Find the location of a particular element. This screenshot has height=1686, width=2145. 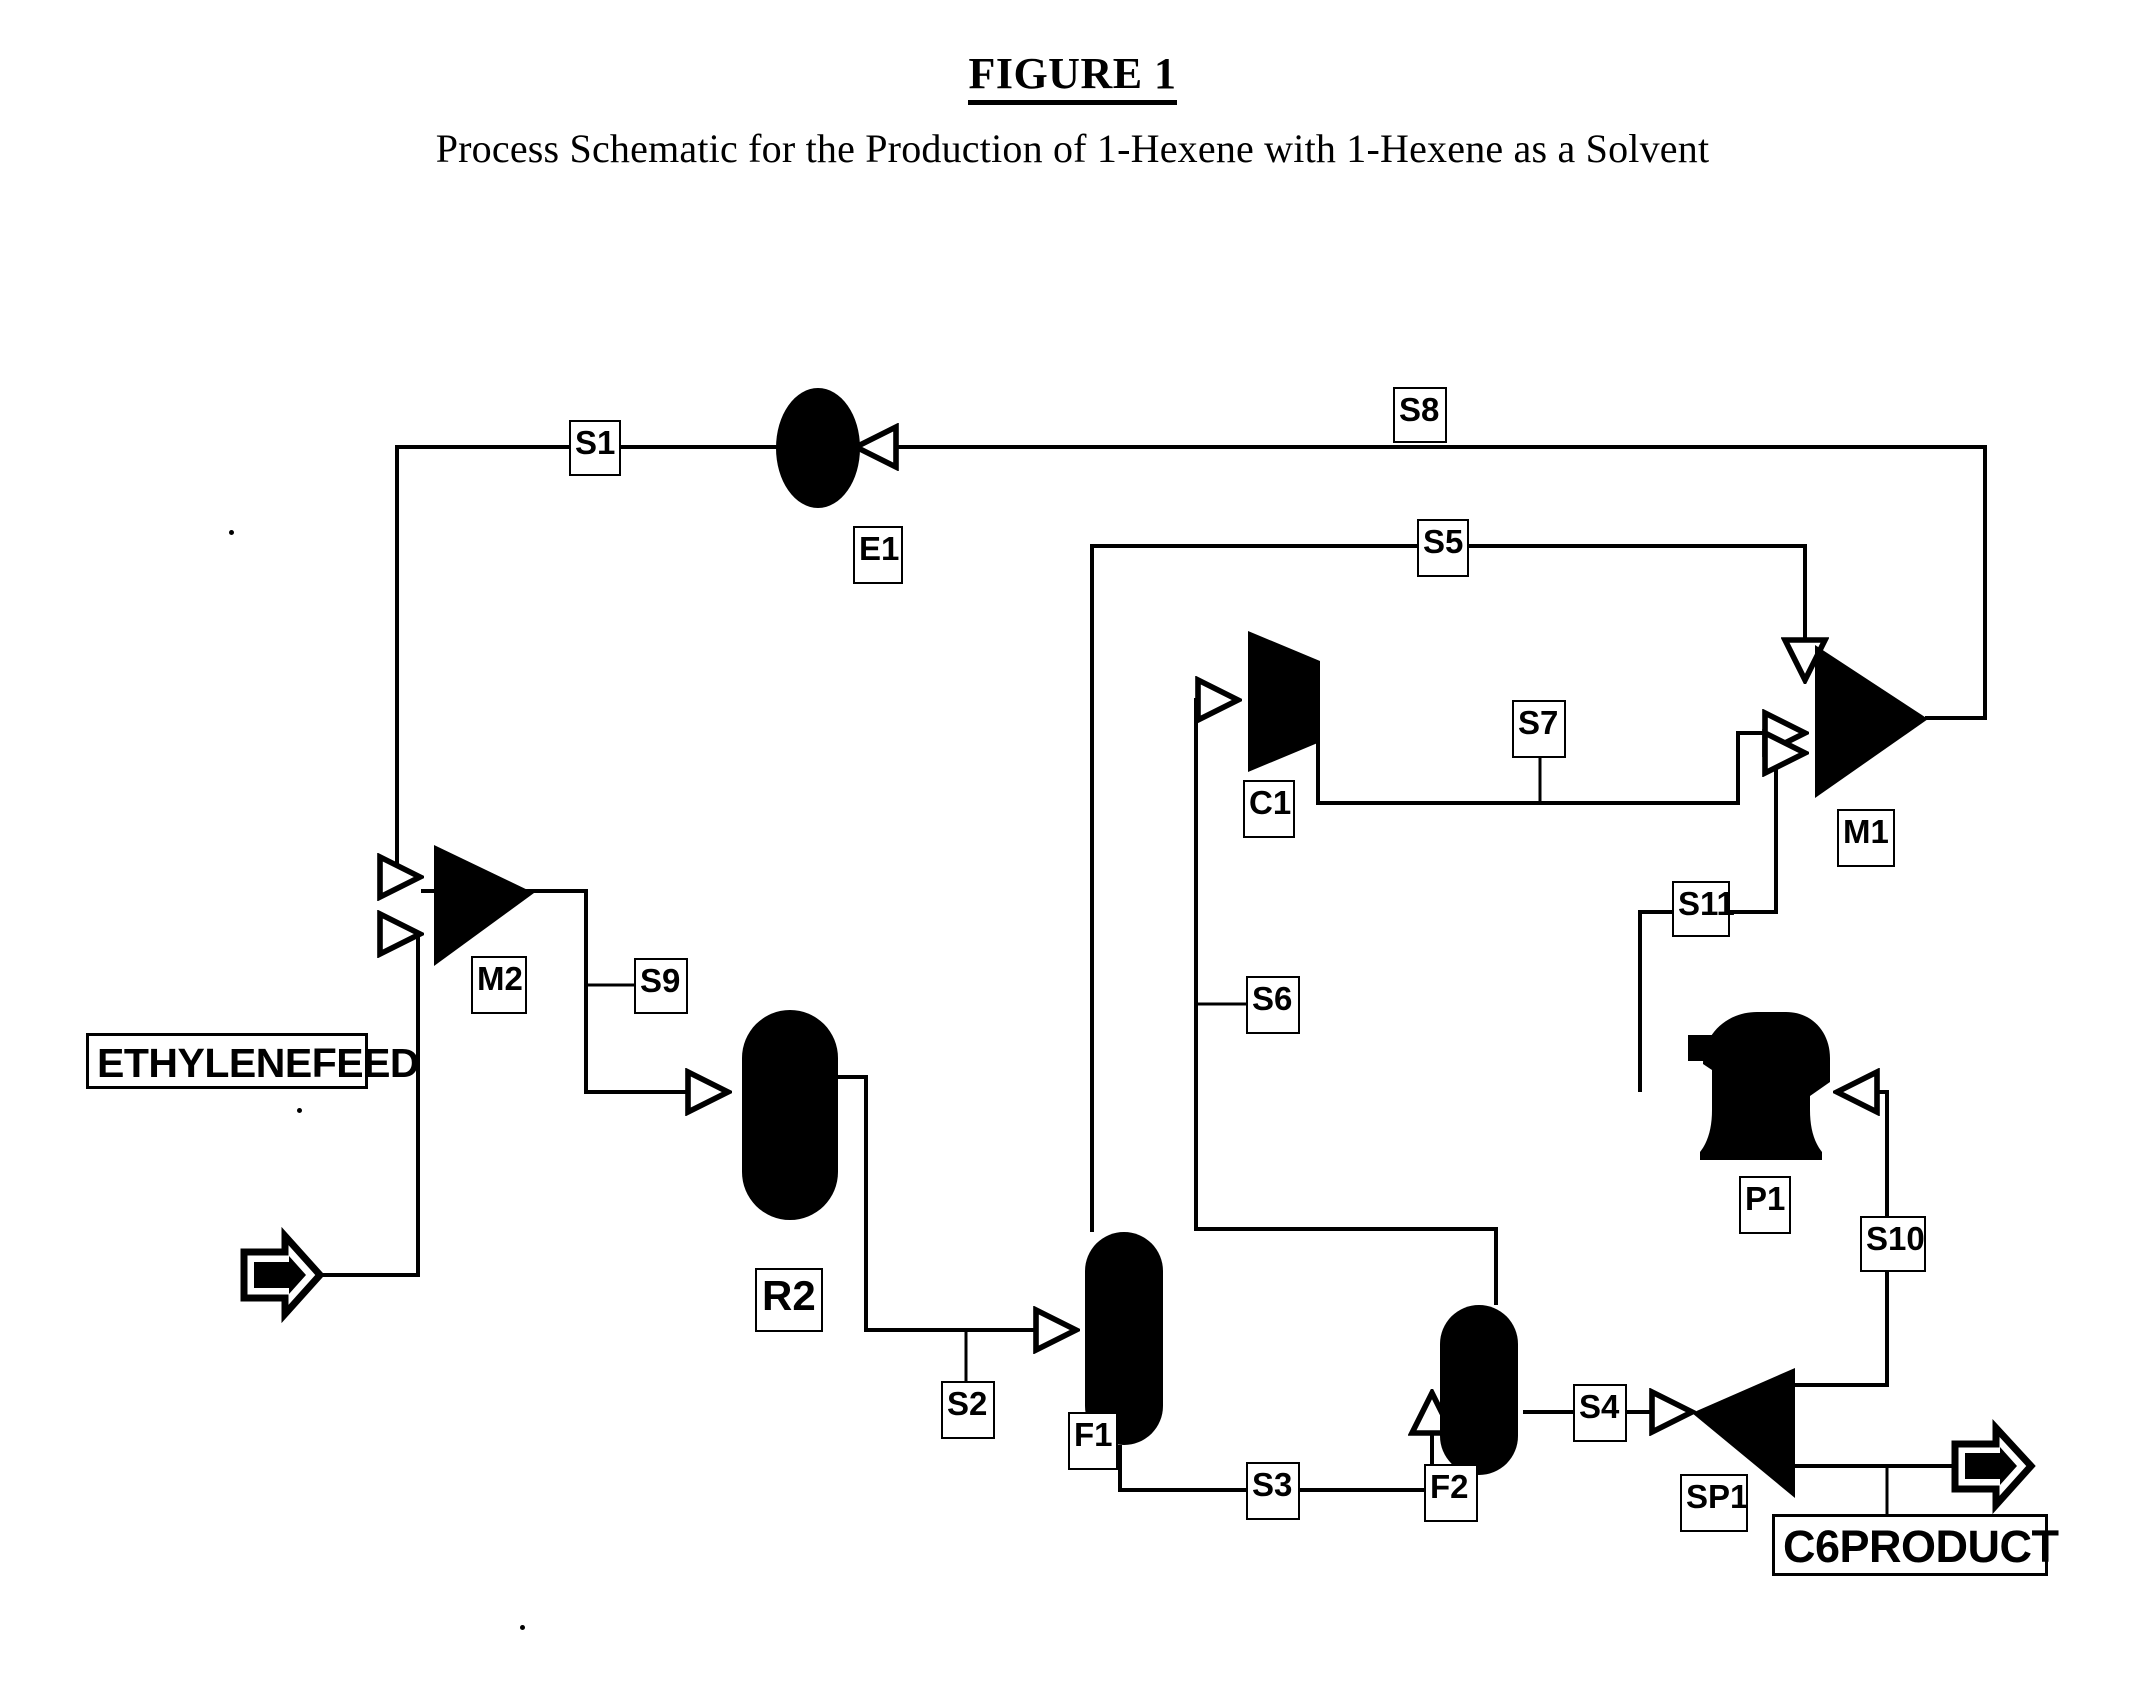

stream-label-s8: S8 is located at coordinates (1420, 415).